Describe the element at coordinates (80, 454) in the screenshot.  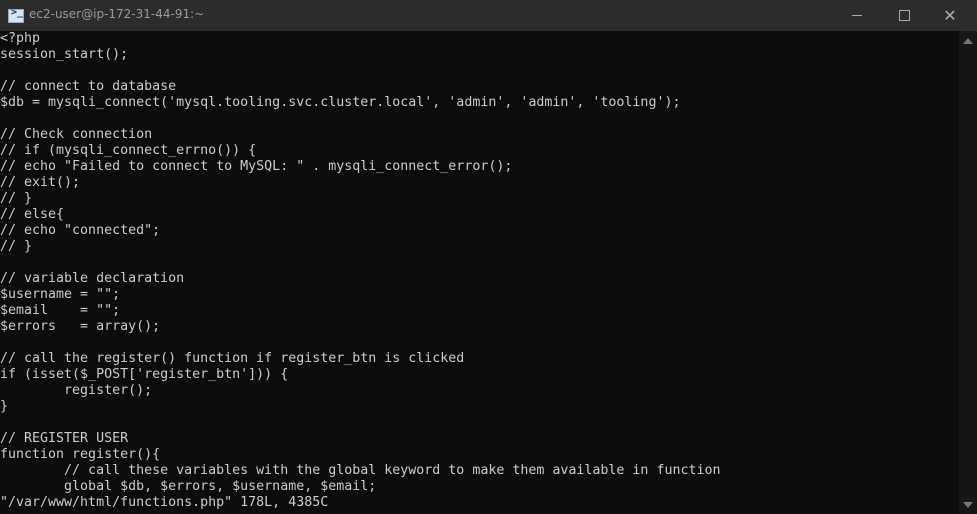
I see `terminal-line: function register(){` at that location.